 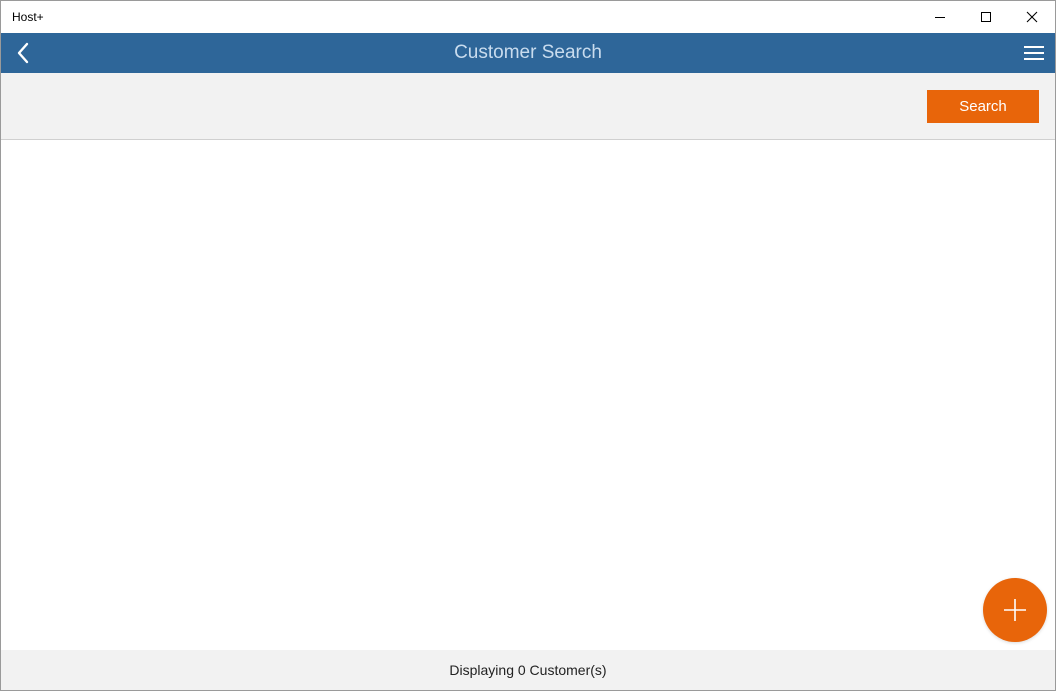 I want to click on title-bar: Host+, so click(x=528, y=17).